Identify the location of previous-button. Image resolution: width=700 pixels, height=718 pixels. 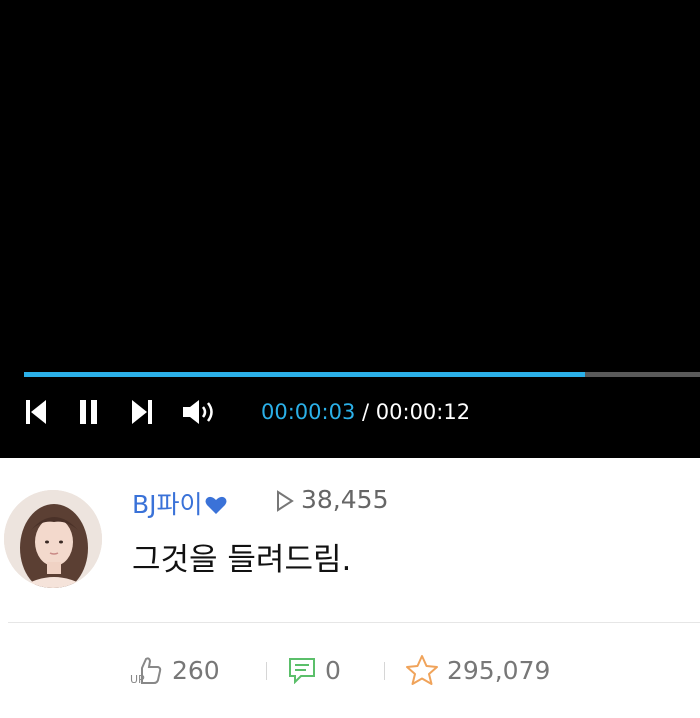
(36, 412).